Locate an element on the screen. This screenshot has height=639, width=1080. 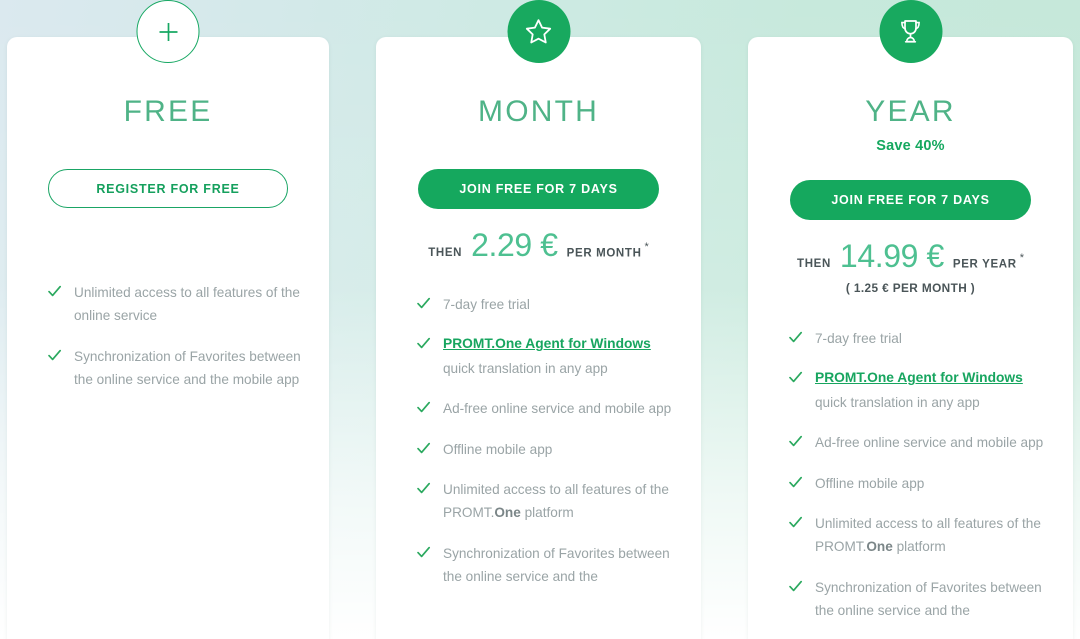
price-period: PER MONTH is located at coordinates (604, 253).